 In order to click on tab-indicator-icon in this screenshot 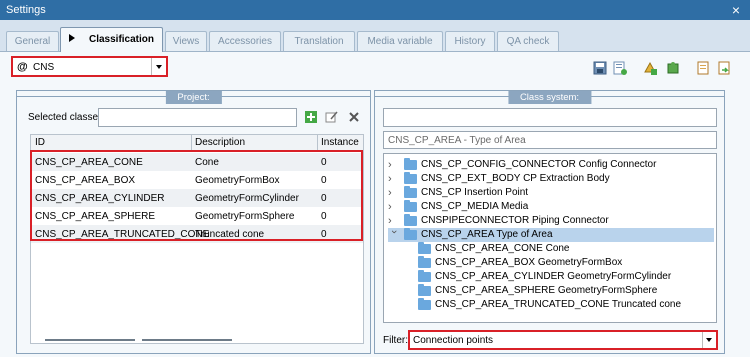, I will do `click(71, 38)`.